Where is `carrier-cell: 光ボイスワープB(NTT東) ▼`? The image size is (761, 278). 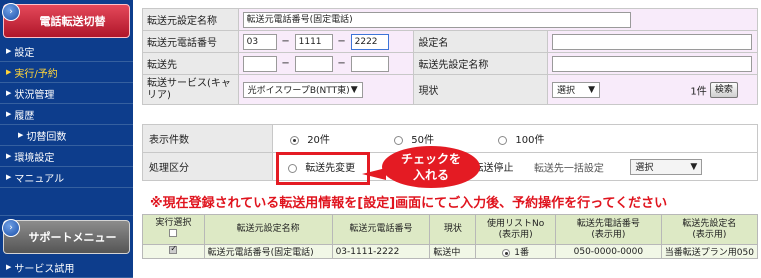 carrier-cell: 光ボイスワープB(NTT東) ▼ is located at coordinates (326, 89).